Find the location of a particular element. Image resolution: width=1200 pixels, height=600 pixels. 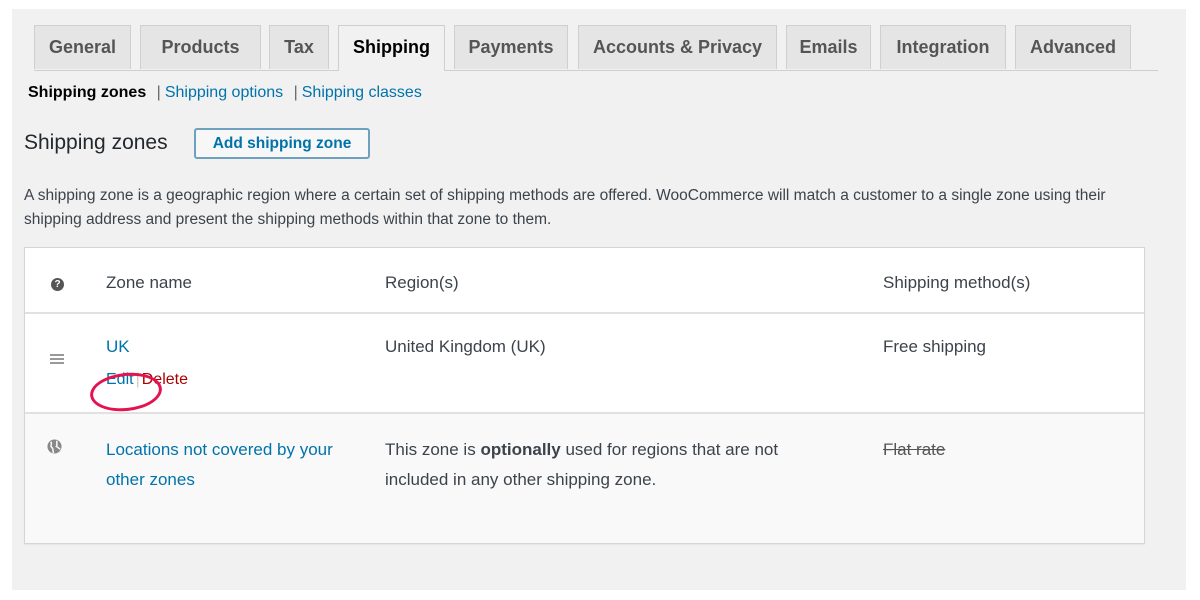

tab-accounts-privacy: Accounts & Privacy is located at coordinates (677, 47).